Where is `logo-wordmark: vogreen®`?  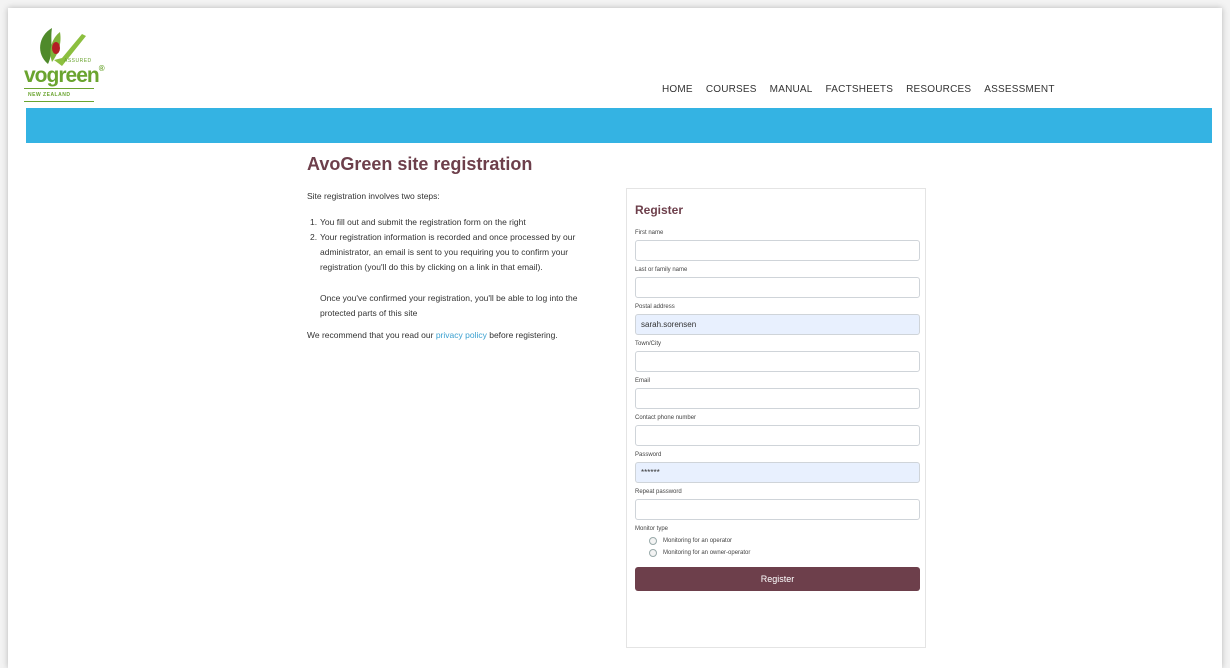
logo-wordmark: vogreen® is located at coordinates (64, 76).